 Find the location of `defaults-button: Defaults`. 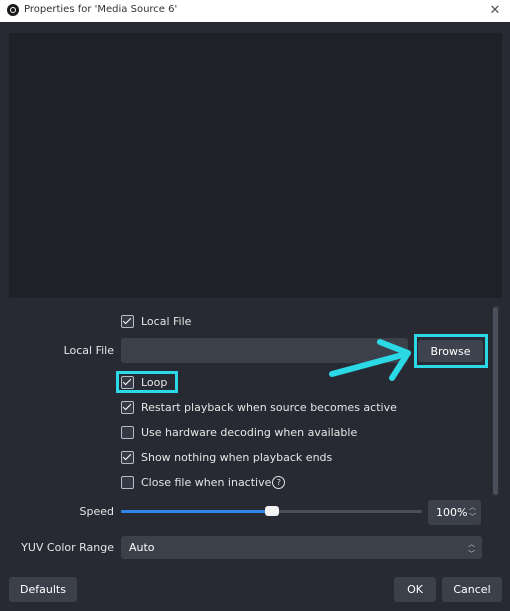

defaults-button: Defaults is located at coordinates (43, 589).